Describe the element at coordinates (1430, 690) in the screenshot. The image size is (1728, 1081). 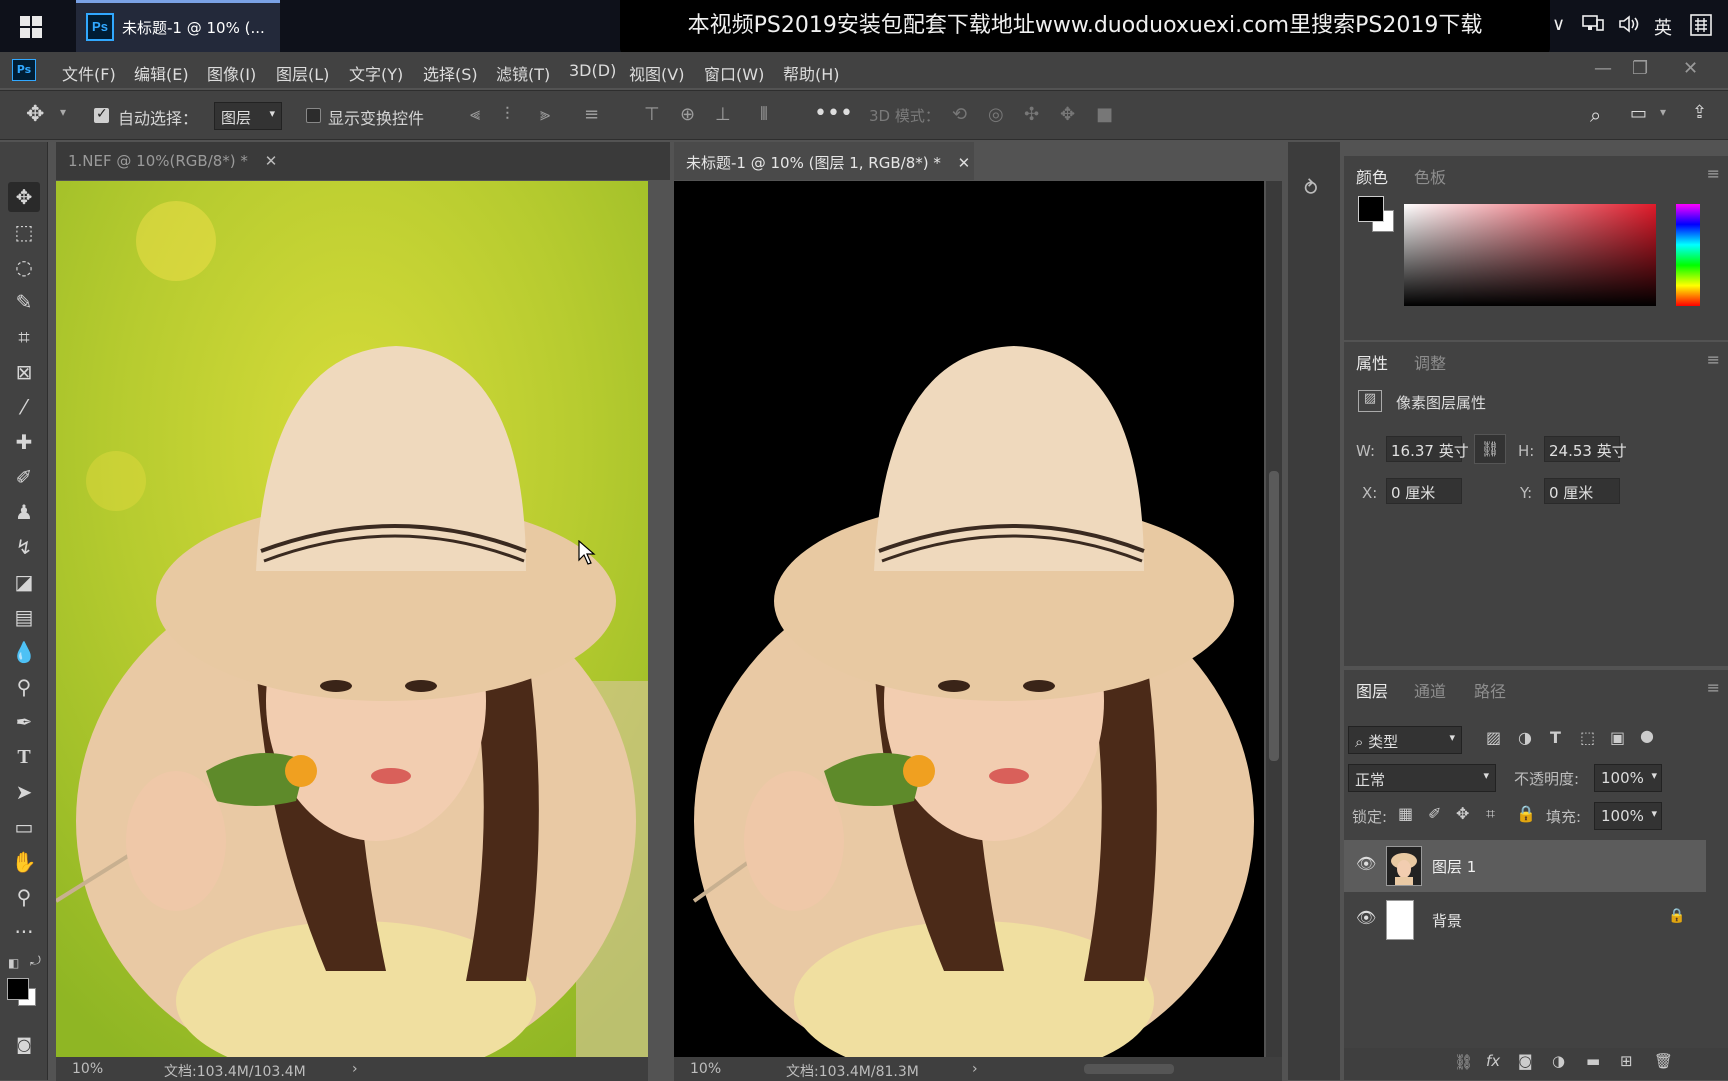
I see `tab-channels: 通道` at that location.